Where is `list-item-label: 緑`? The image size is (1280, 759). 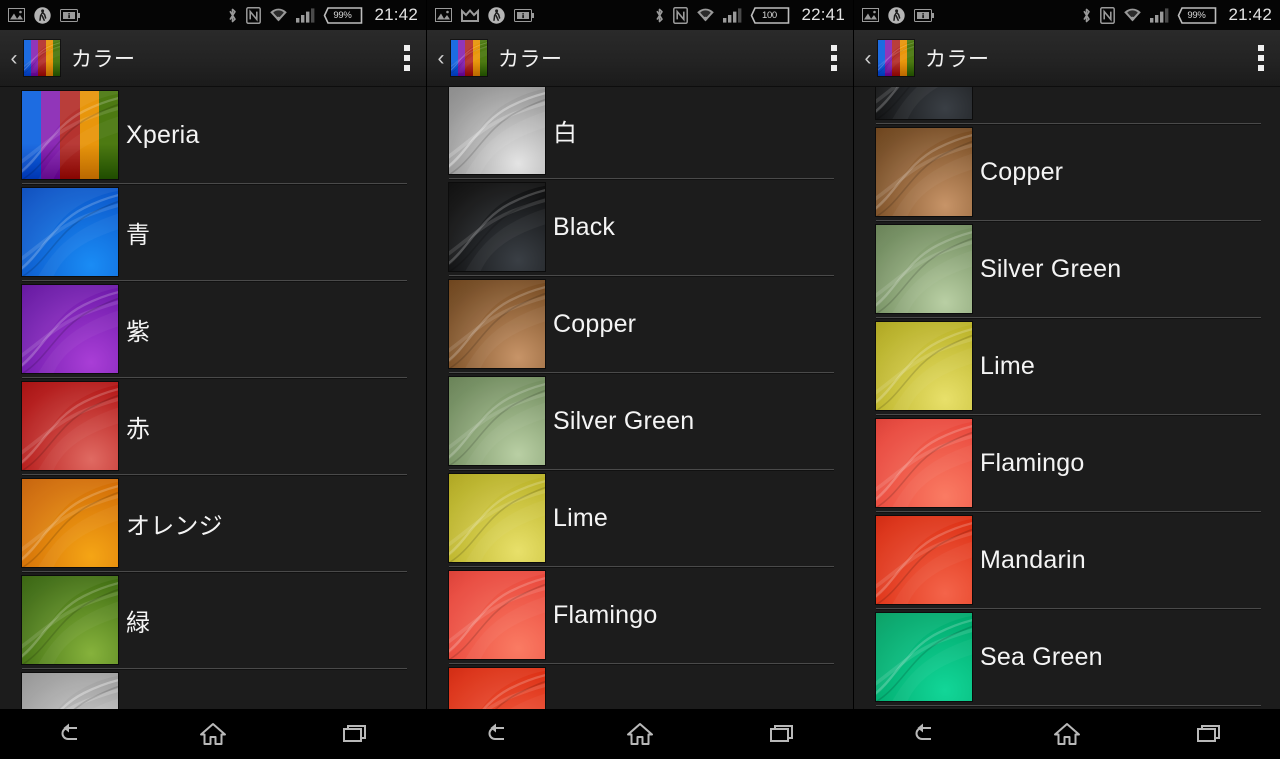
list-item-label: 緑 is located at coordinates (138, 623).